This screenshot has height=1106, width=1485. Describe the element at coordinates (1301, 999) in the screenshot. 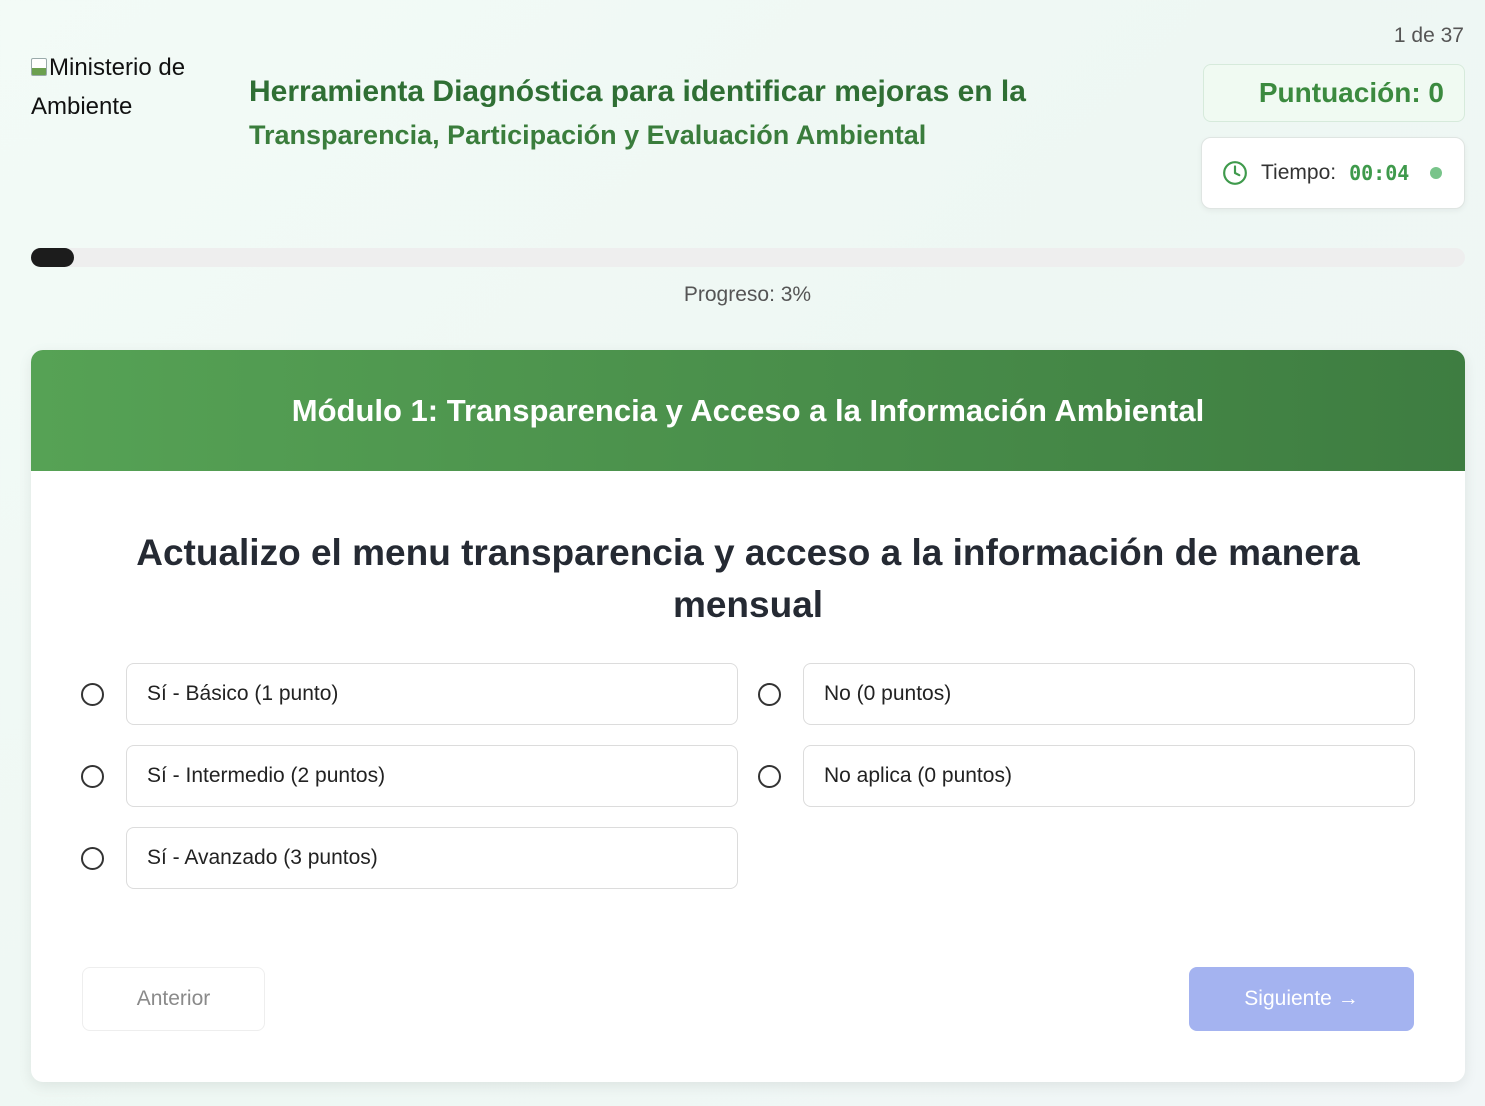

I see `next-button: Siguiente →` at that location.